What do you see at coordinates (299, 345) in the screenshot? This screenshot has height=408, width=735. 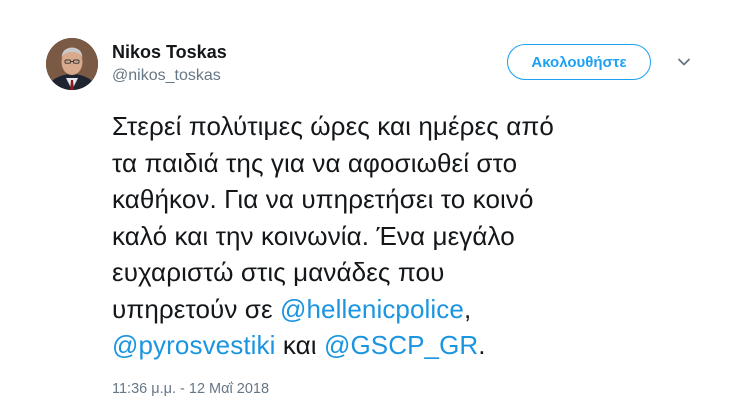 I see `tweet-text-segment: και` at bounding box center [299, 345].